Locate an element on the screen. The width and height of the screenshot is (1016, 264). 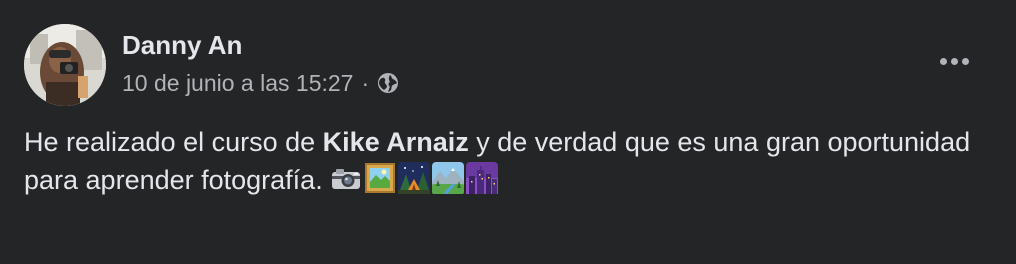
post-meta: 10 de junio a las 15:27 · is located at coordinates (261, 83).